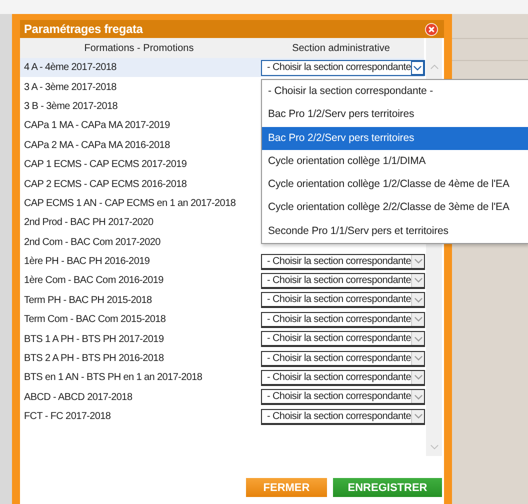 This screenshot has width=528, height=504. What do you see at coordinates (92, 242) in the screenshot?
I see `table-cell-text: 2nd Com - BAC Com 2017-2020` at bounding box center [92, 242].